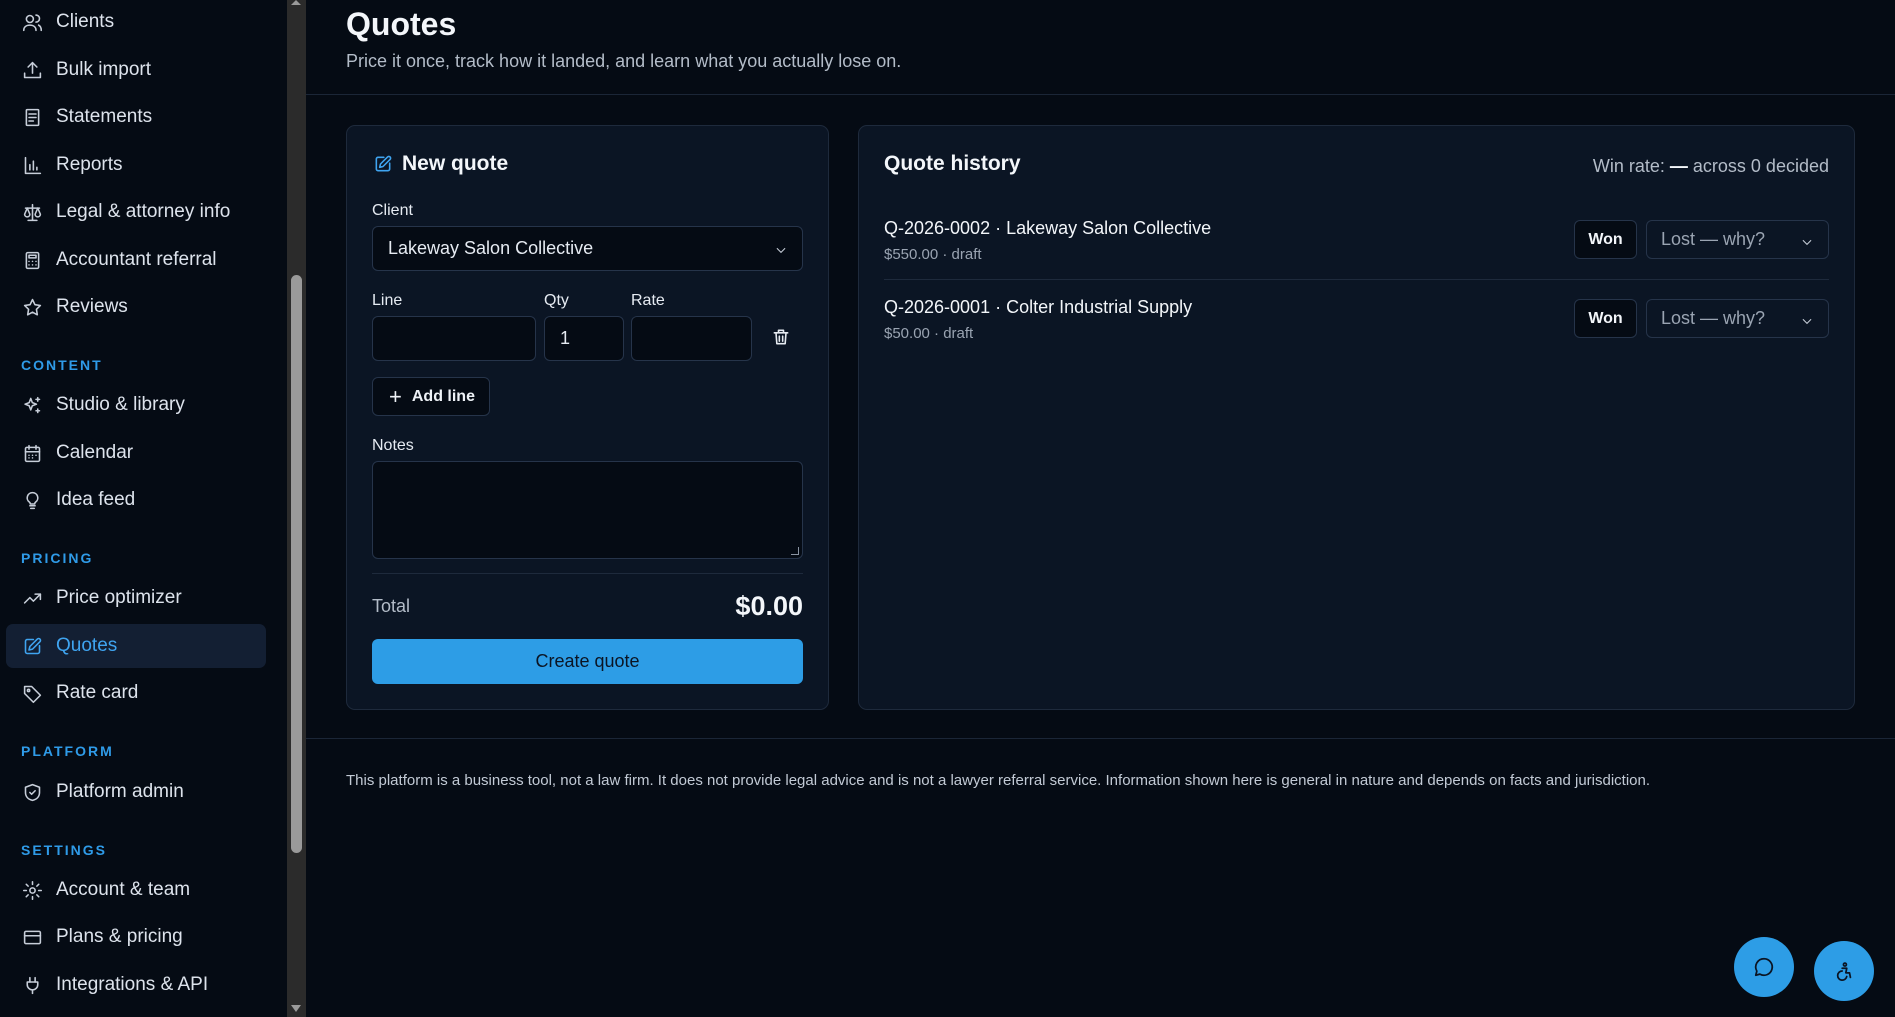 The height and width of the screenshot is (1017, 1895). Describe the element at coordinates (455, 163) in the screenshot. I see `new-quote-title: New quote` at that location.